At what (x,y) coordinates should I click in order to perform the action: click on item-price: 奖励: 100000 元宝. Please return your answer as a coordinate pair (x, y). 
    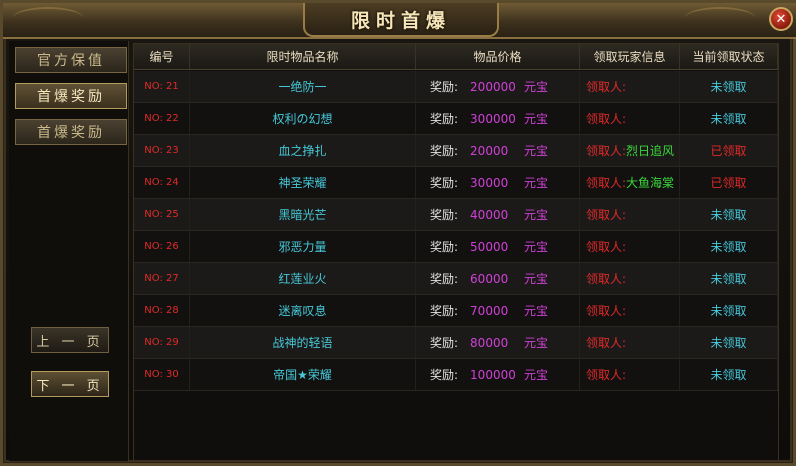
    Looking at the image, I should click on (498, 374).